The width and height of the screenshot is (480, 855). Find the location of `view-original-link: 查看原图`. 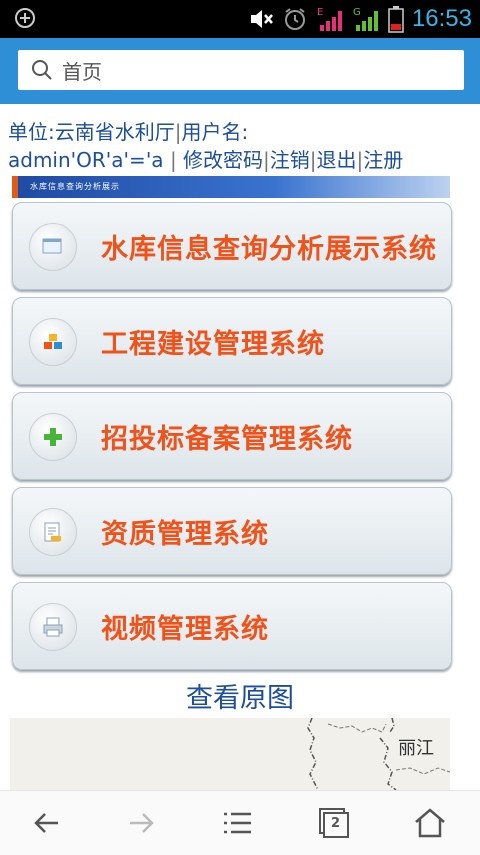

view-original-link: 查看原图 is located at coordinates (240, 695).